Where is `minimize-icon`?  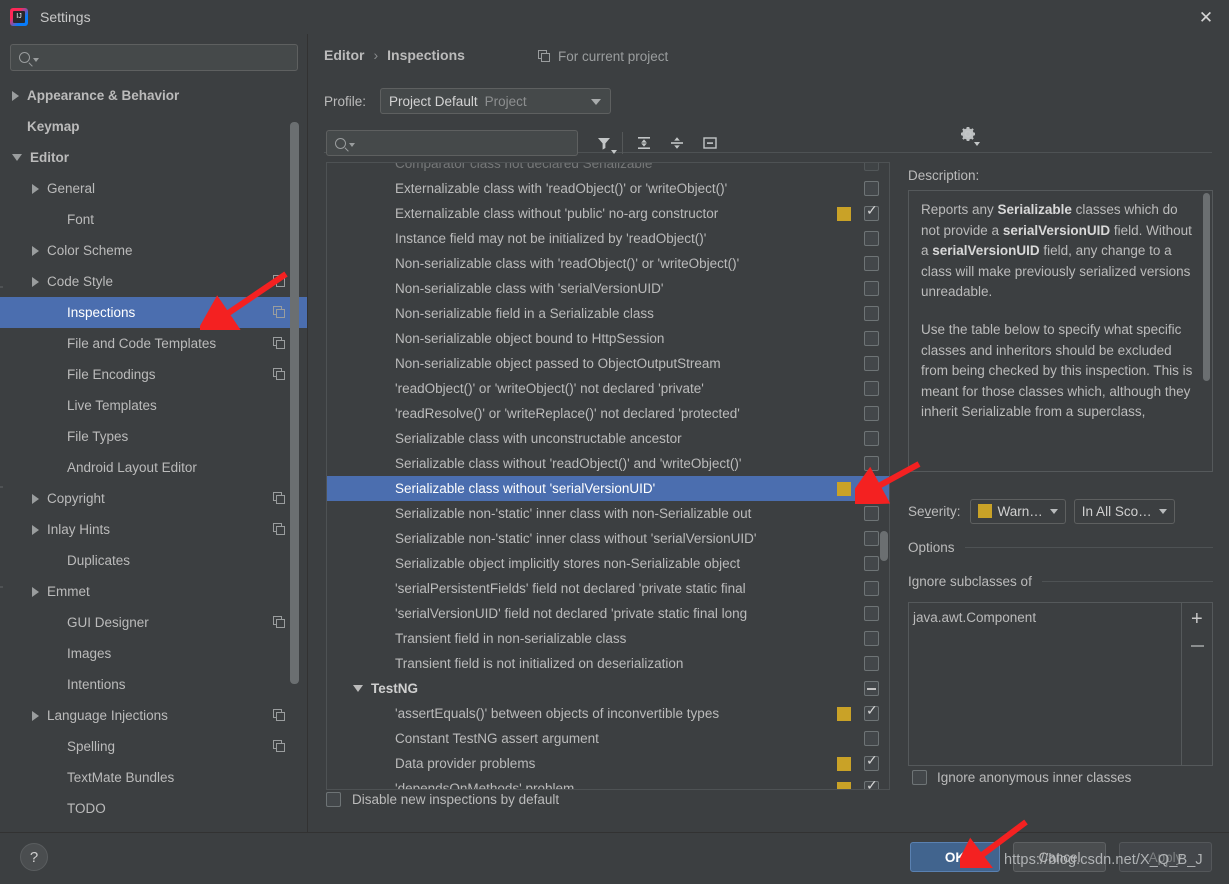
minimize-icon is located at coordinates (710, 143).